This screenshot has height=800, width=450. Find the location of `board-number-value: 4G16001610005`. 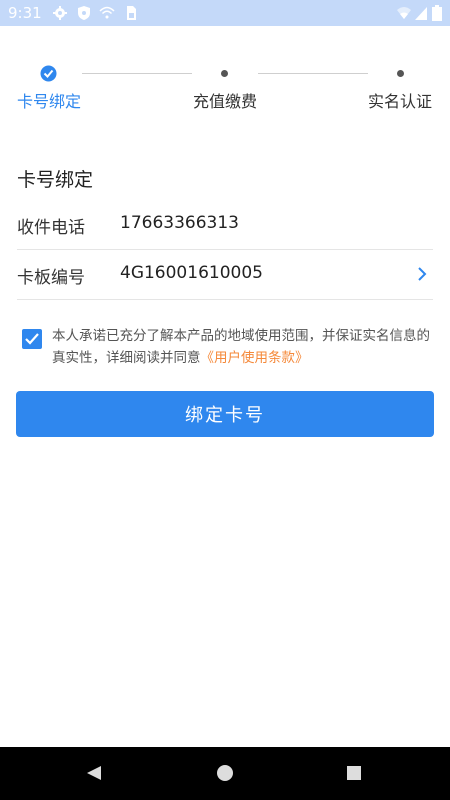

board-number-value: 4G16001610005 is located at coordinates (191, 273).